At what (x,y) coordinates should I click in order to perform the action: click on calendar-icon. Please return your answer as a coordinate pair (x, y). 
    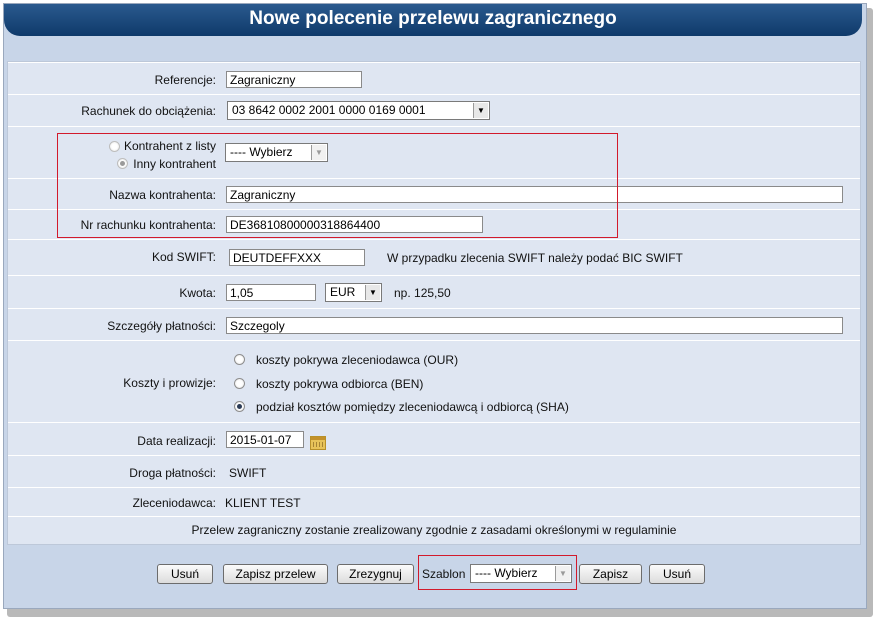
    Looking at the image, I should click on (318, 443).